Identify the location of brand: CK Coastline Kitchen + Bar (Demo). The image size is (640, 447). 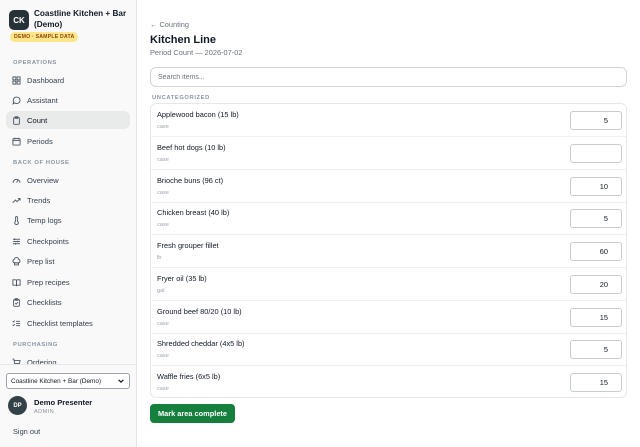
(71, 19).